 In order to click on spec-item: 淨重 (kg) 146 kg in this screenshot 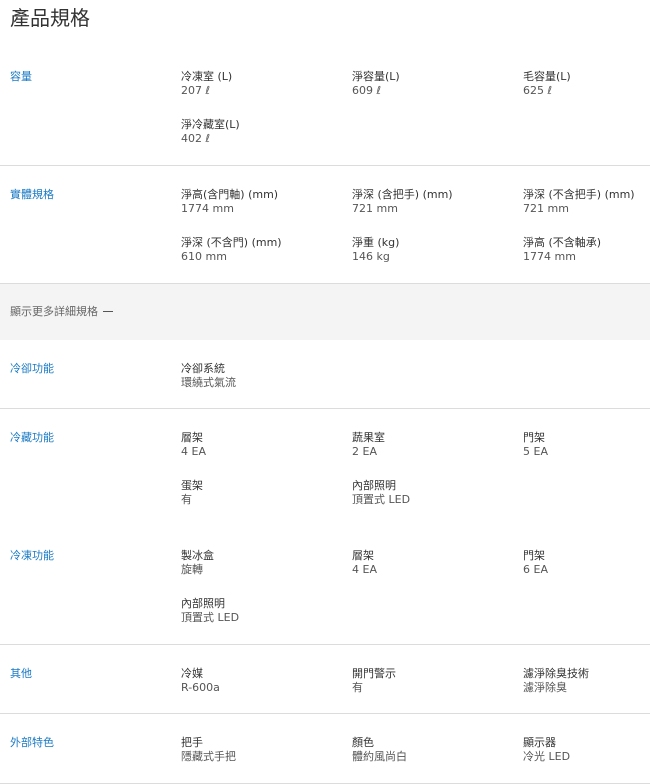, I will do `click(375, 250)`.